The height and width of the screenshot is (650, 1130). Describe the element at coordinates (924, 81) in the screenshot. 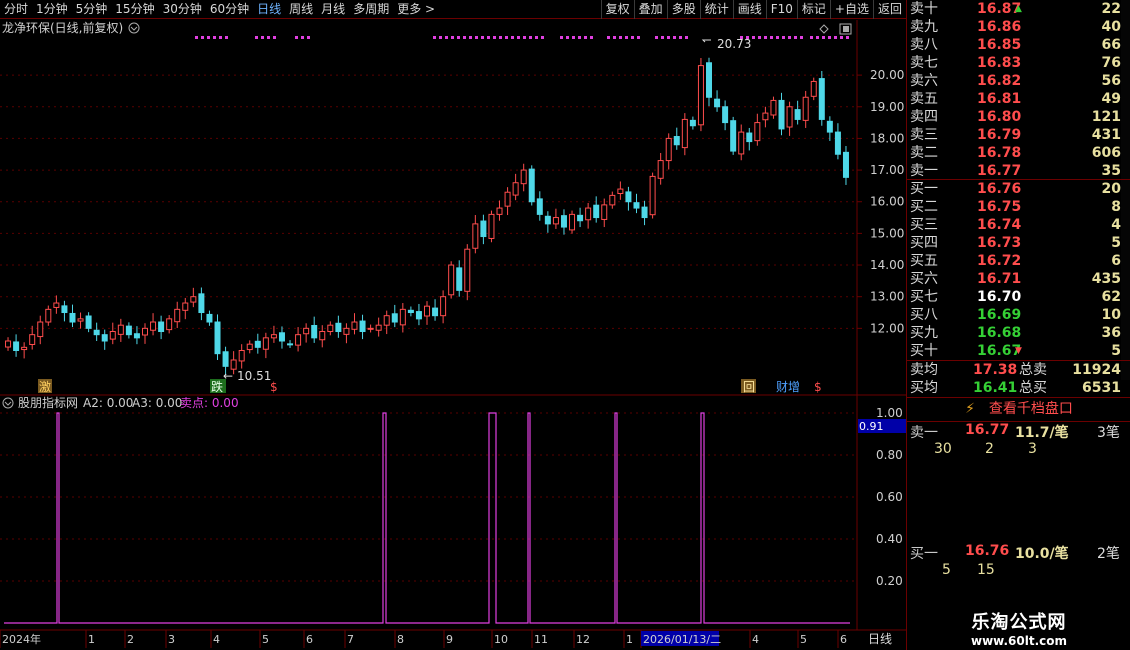

I see `level-label: 卖六` at that location.